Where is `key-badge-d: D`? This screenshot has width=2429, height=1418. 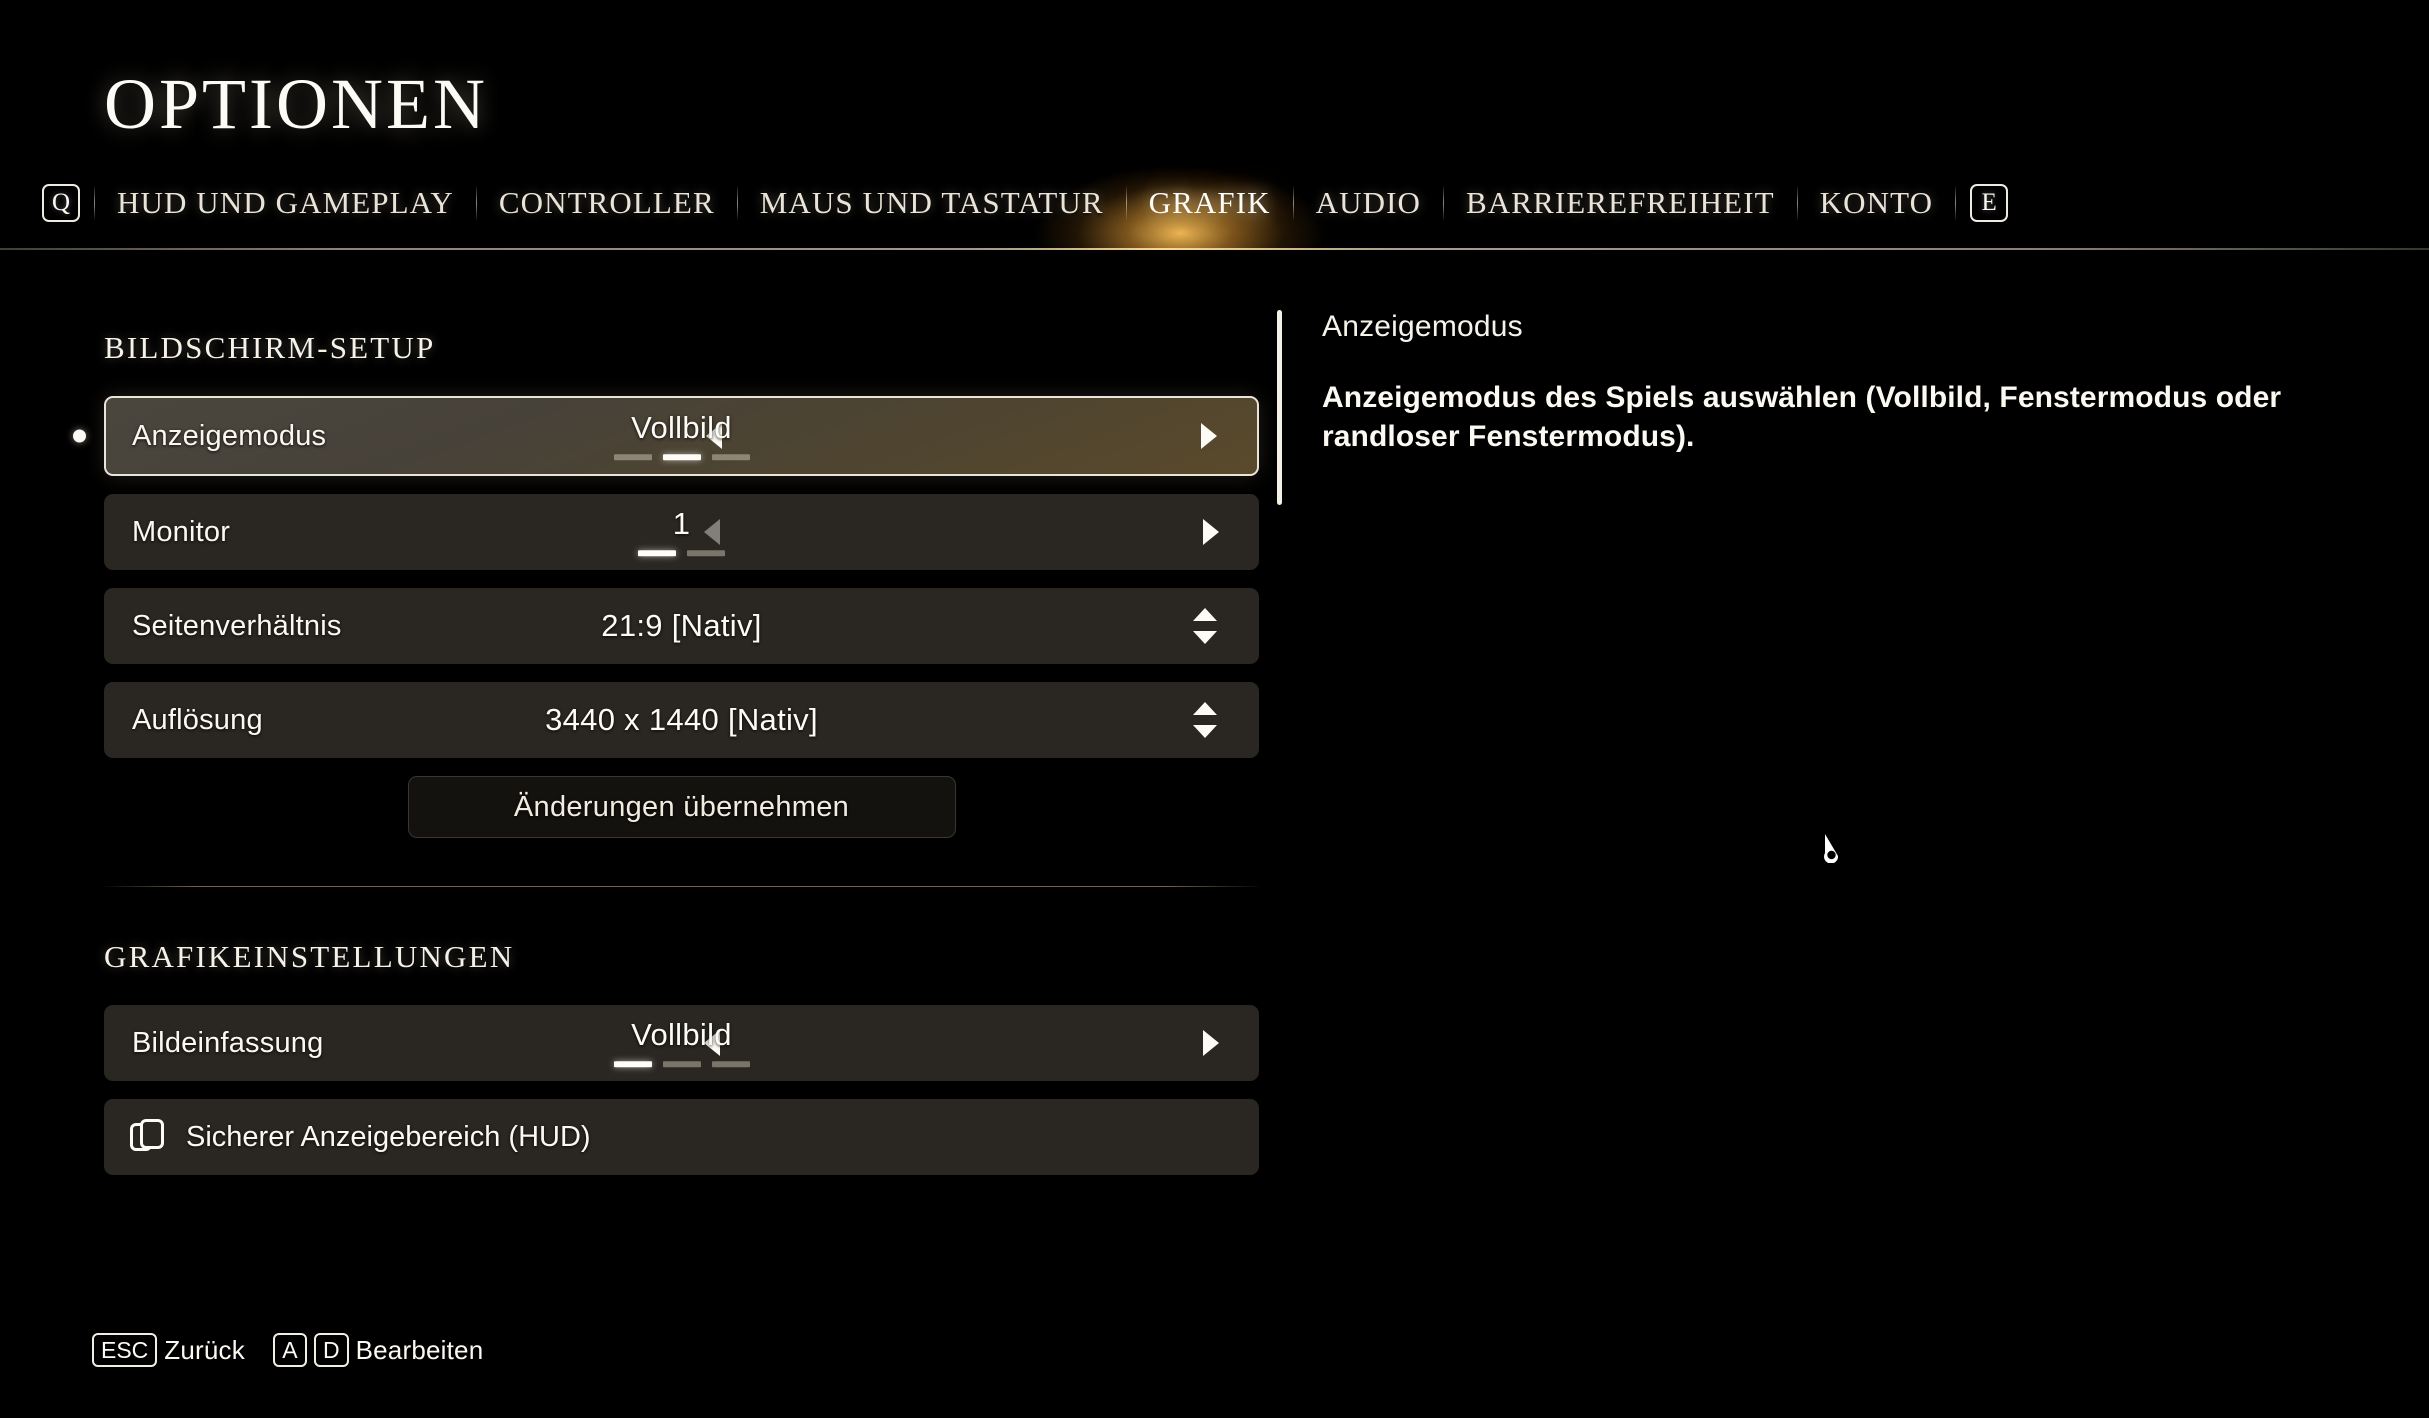
key-badge-d: D is located at coordinates (331, 1350).